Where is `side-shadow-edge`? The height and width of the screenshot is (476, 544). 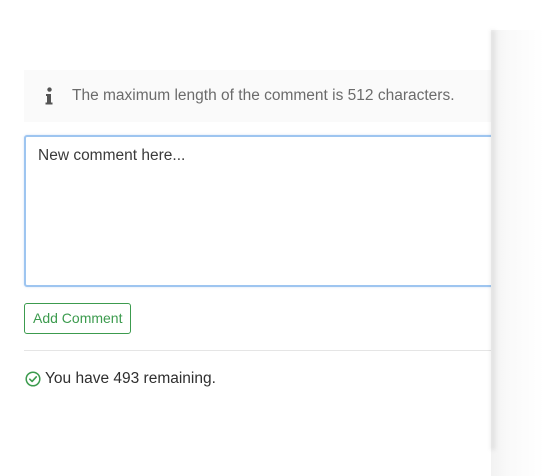
side-shadow-edge is located at coordinates (494, 240).